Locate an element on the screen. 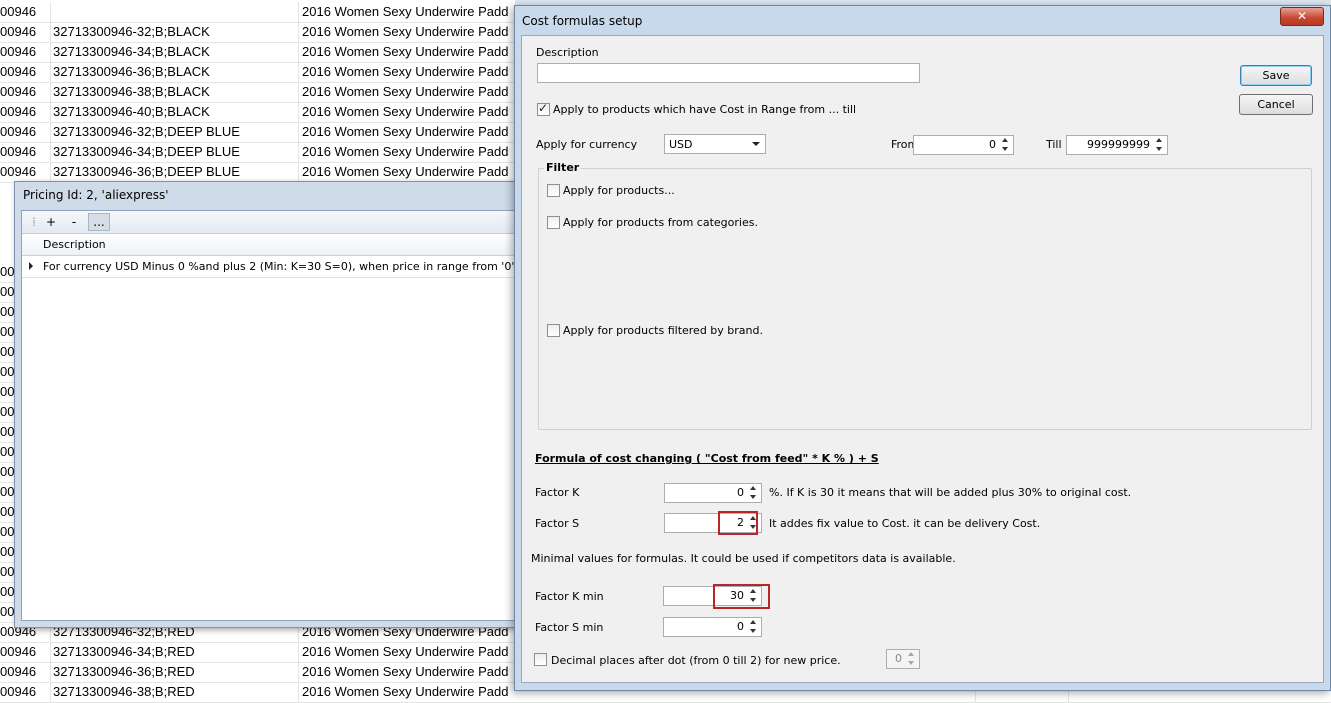 The image size is (1331, 703). grid-cell-sku is located at coordinates (174, 12).